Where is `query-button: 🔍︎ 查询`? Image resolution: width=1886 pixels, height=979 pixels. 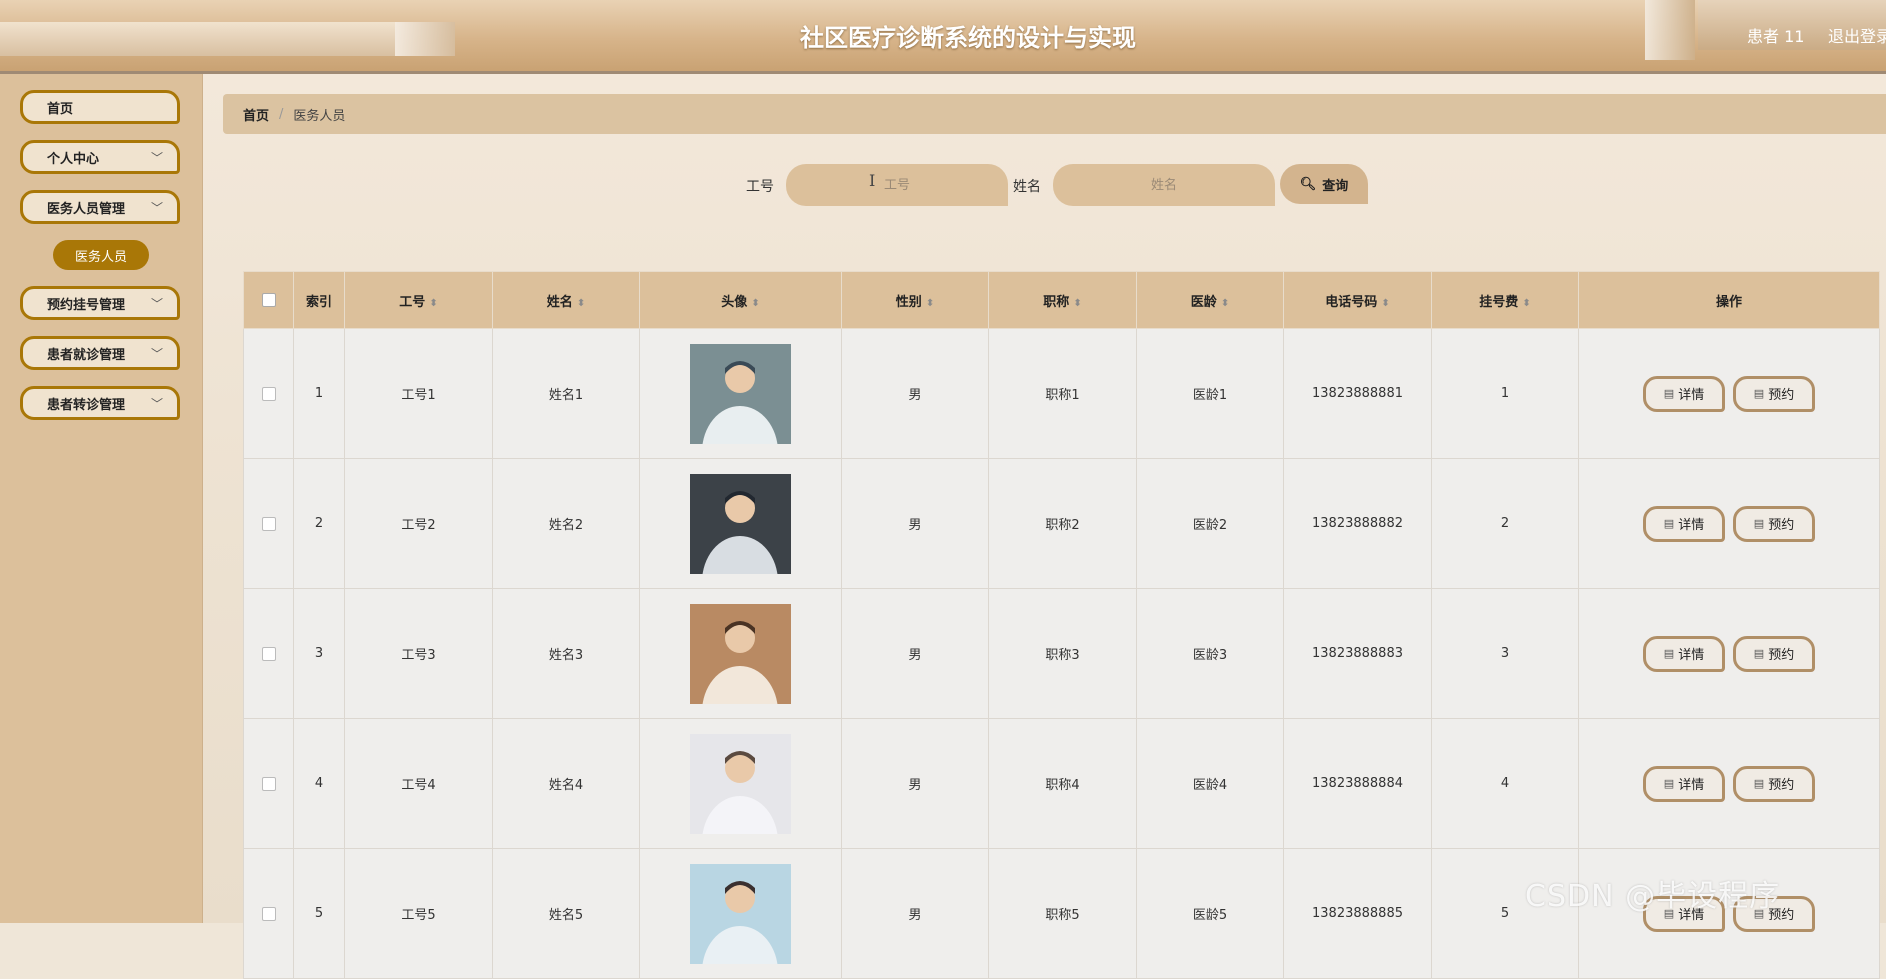
query-button: 🔍︎ 查询 is located at coordinates (1324, 184).